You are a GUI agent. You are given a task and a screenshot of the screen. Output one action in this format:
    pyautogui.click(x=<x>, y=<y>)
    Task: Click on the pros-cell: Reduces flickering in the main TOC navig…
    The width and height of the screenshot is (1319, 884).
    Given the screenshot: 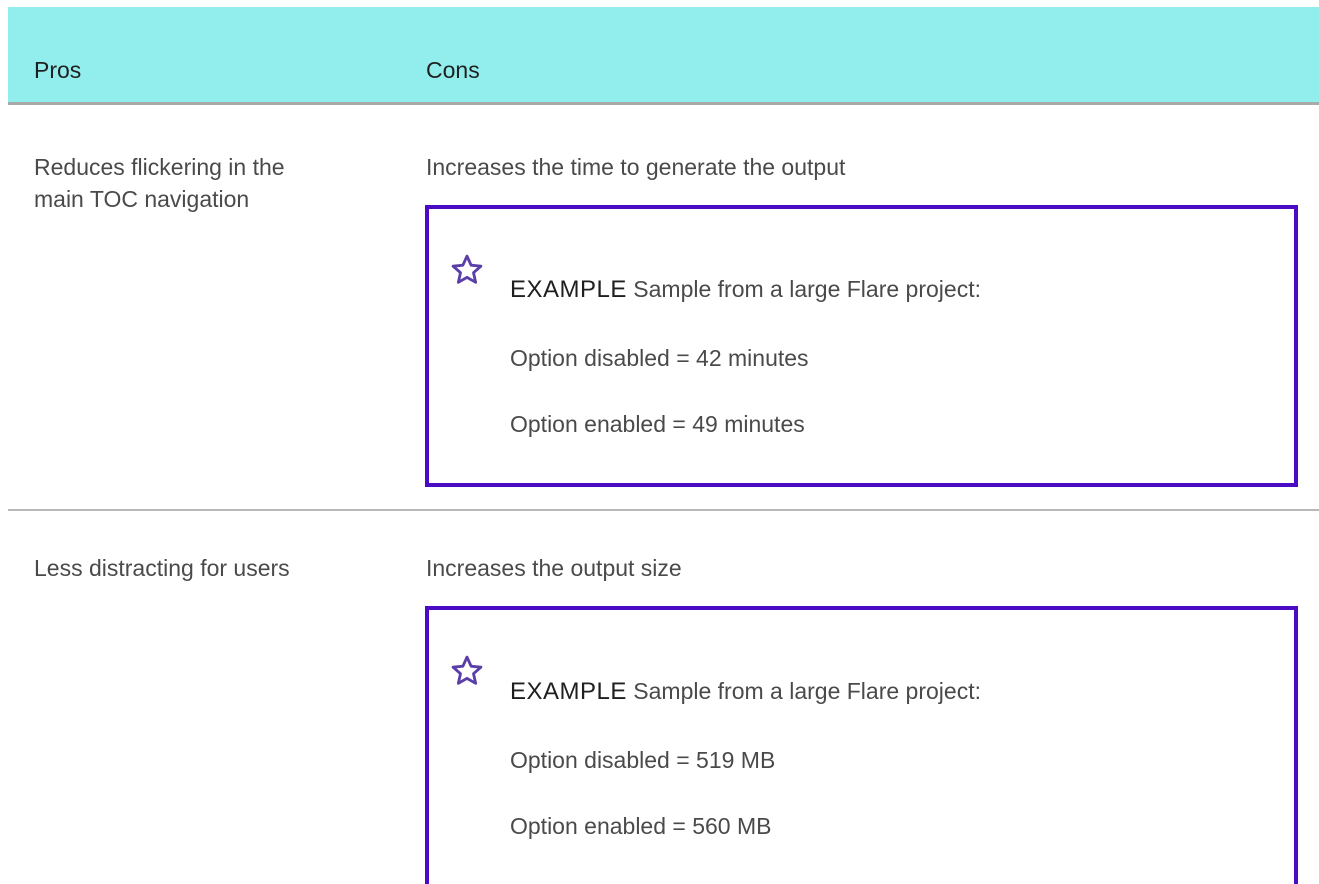 What is the action you would take?
    pyautogui.click(x=214, y=183)
    